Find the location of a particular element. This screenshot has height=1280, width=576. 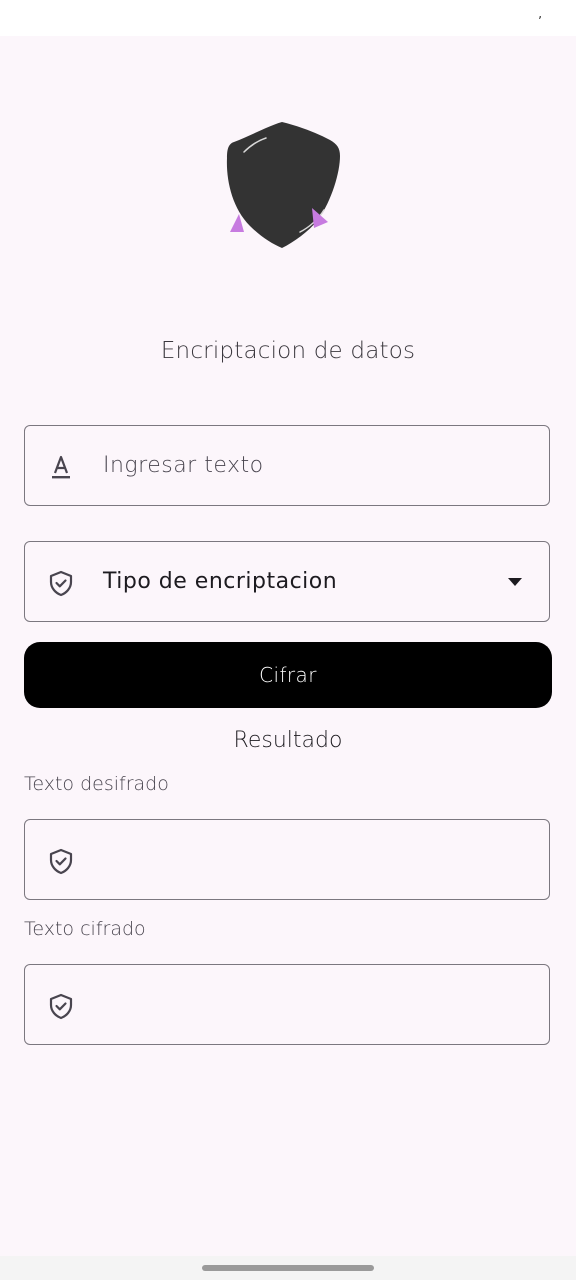

status-bar: ʼ is located at coordinates (288, 18).